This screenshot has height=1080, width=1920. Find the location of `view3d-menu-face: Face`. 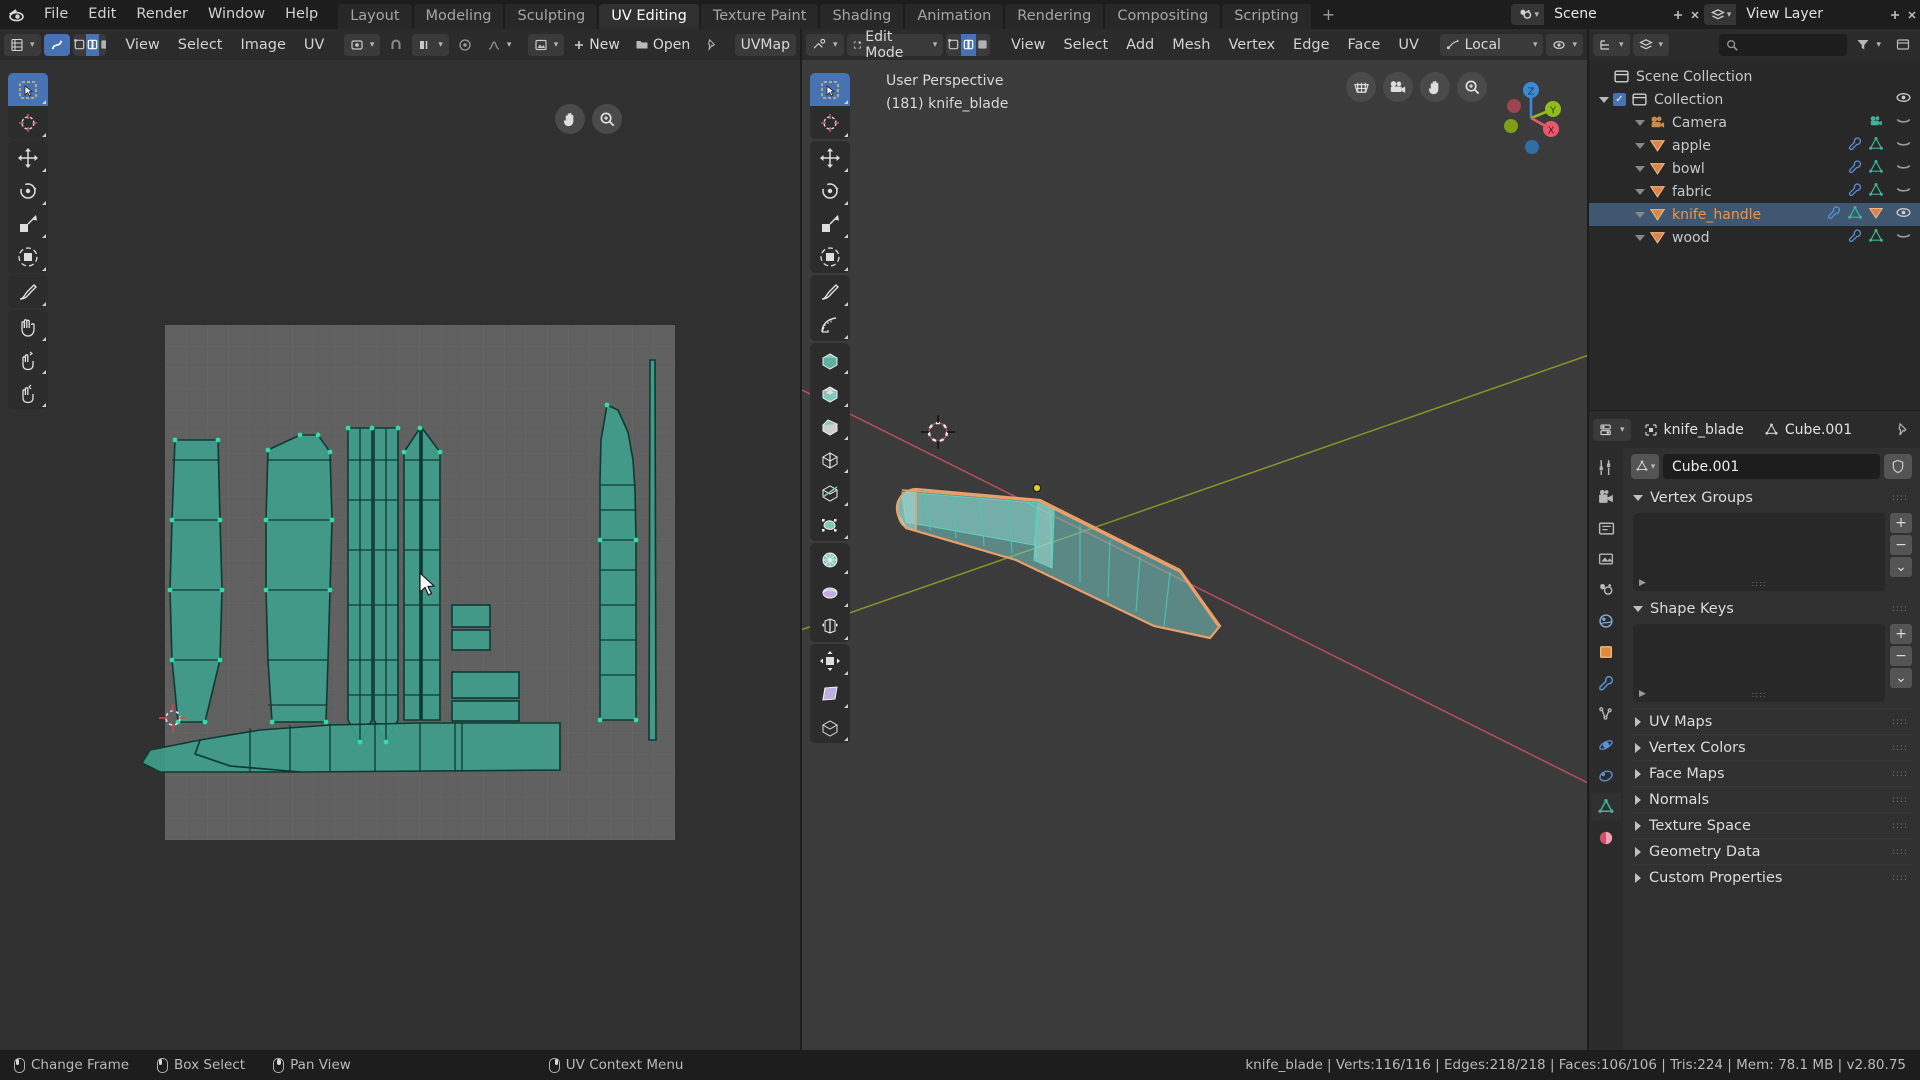

view3d-menu-face: Face is located at coordinates (1364, 45).